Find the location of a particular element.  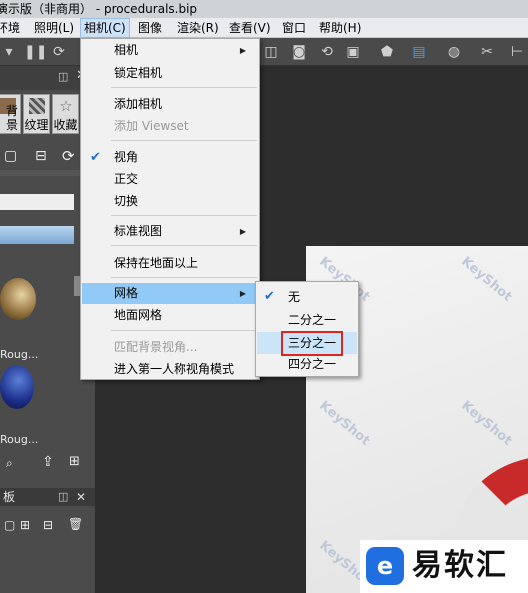

menu-item-ground-grid: 地面网格 is located at coordinates (170, 315).